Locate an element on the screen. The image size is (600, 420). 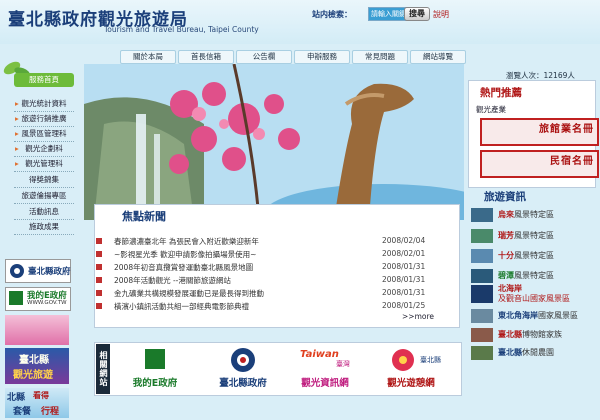
travel-item: 碧潭風景特定區 is located at coordinates (533, 276).